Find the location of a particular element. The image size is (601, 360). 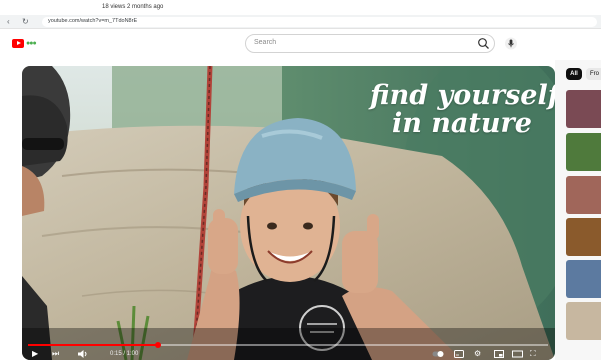

miniplayer-icon is located at coordinates (499, 354).